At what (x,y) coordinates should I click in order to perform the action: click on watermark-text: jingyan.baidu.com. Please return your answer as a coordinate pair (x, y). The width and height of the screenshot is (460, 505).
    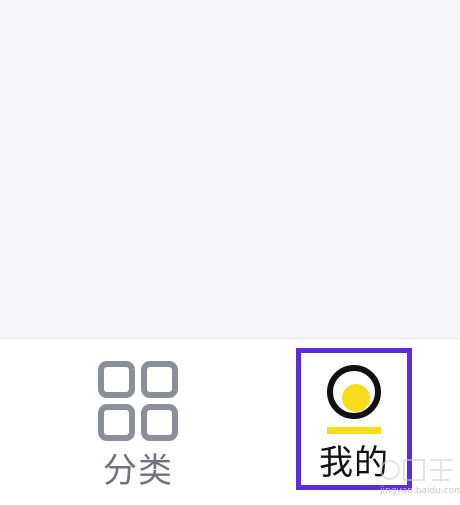
    Looking at the image, I should click on (420, 491).